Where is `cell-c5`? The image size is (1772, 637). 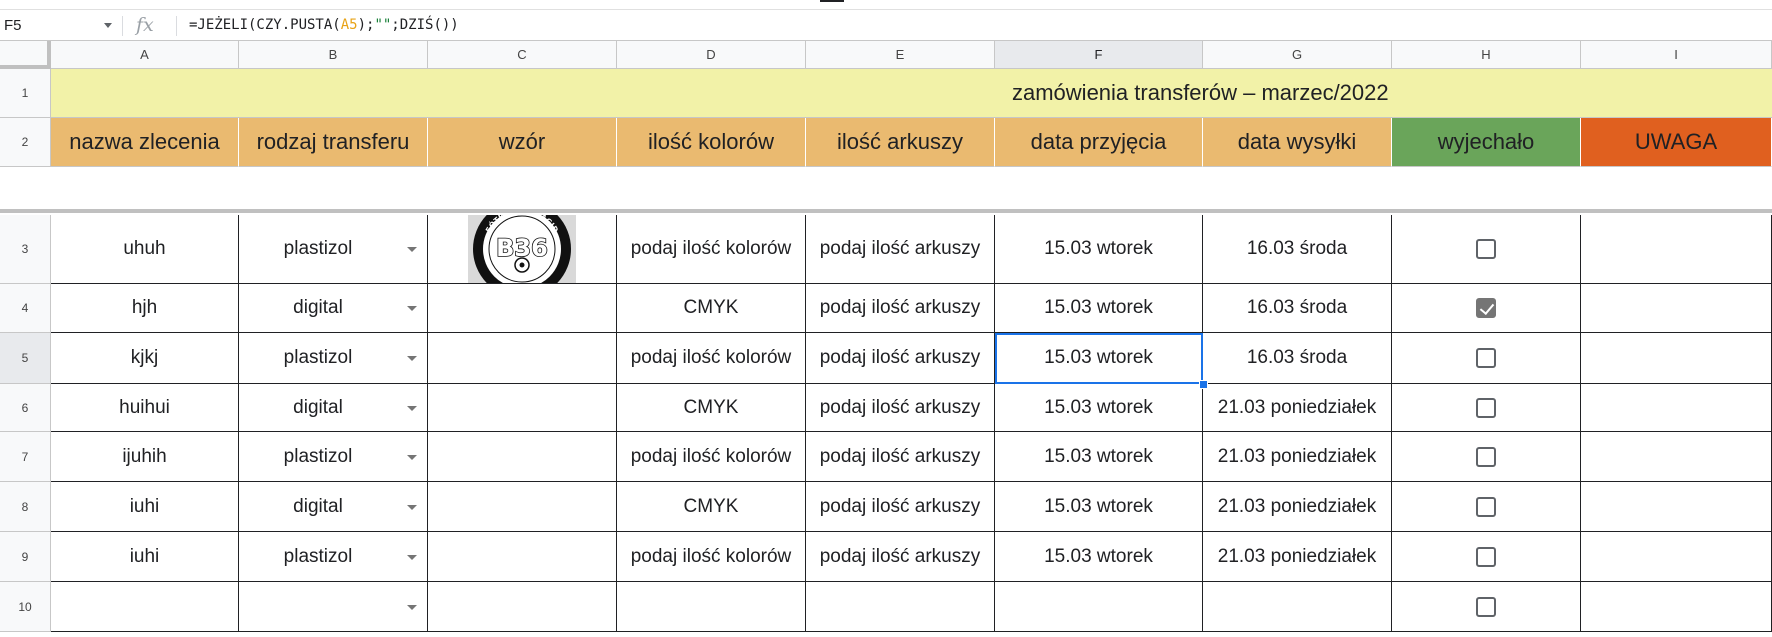 cell-c5 is located at coordinates (522, 358).